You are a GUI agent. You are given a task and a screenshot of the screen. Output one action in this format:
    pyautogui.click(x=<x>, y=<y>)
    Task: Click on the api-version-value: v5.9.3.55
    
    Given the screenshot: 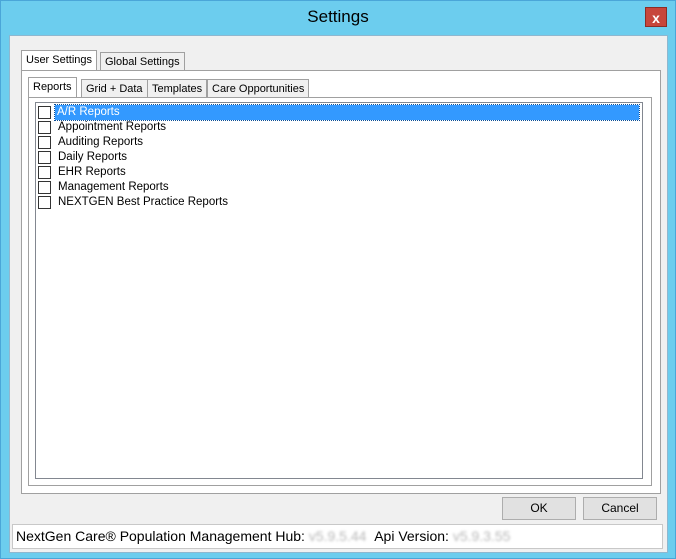 What is the action you would take?
    pyautogui.click(x=481, y=536)
    